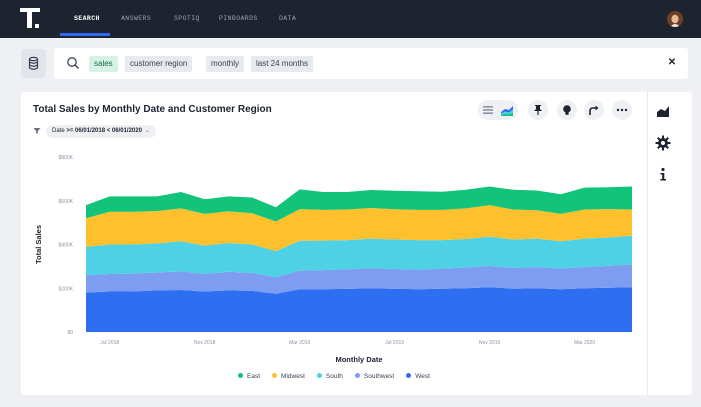 Image resolution: width=701 pixels, height=407 pixels. What do you see at coordinates (109, 343) in the screenshot?
I see `x-tick-label: Jul 2018` at bounding box center [109, 343].